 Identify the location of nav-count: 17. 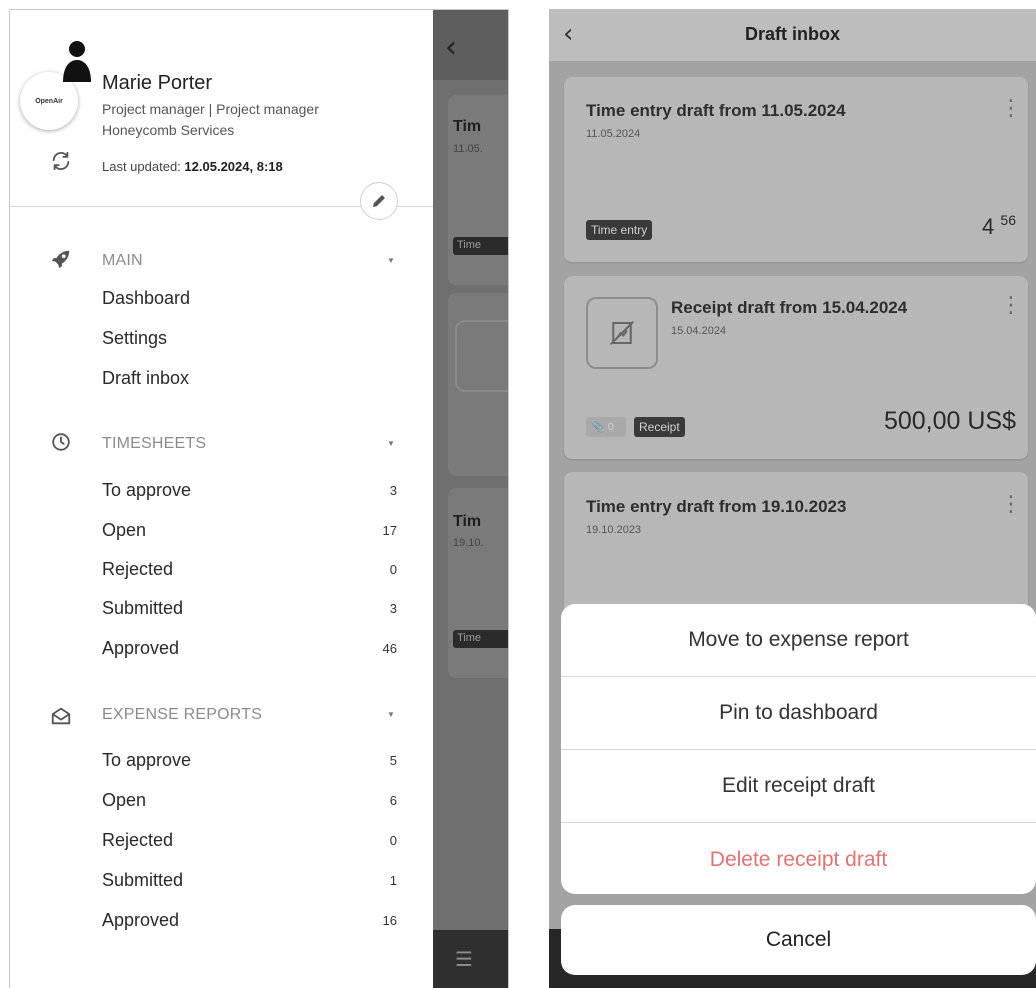
(389, 530).